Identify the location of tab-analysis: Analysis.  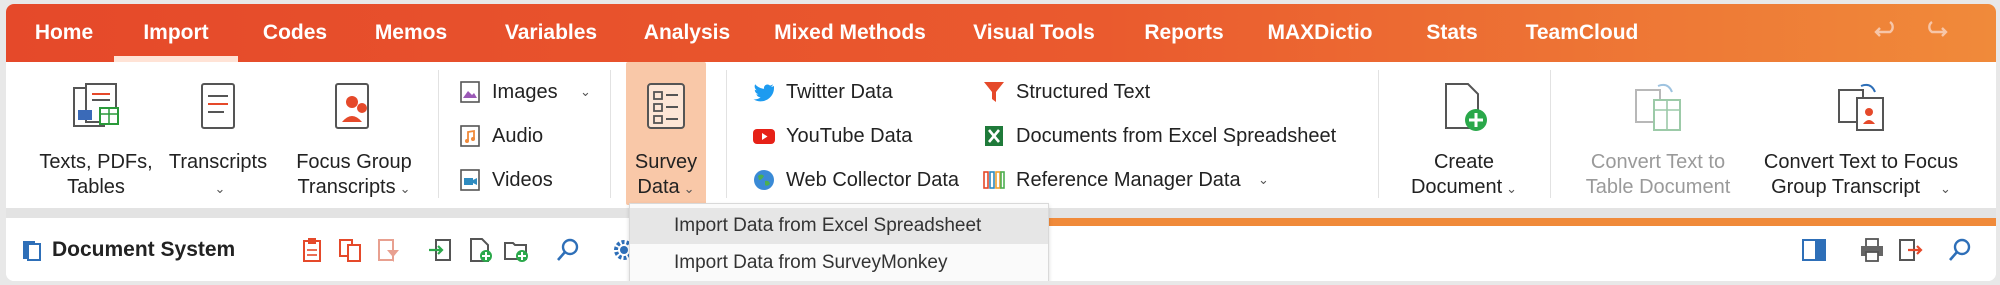
(687, 33).